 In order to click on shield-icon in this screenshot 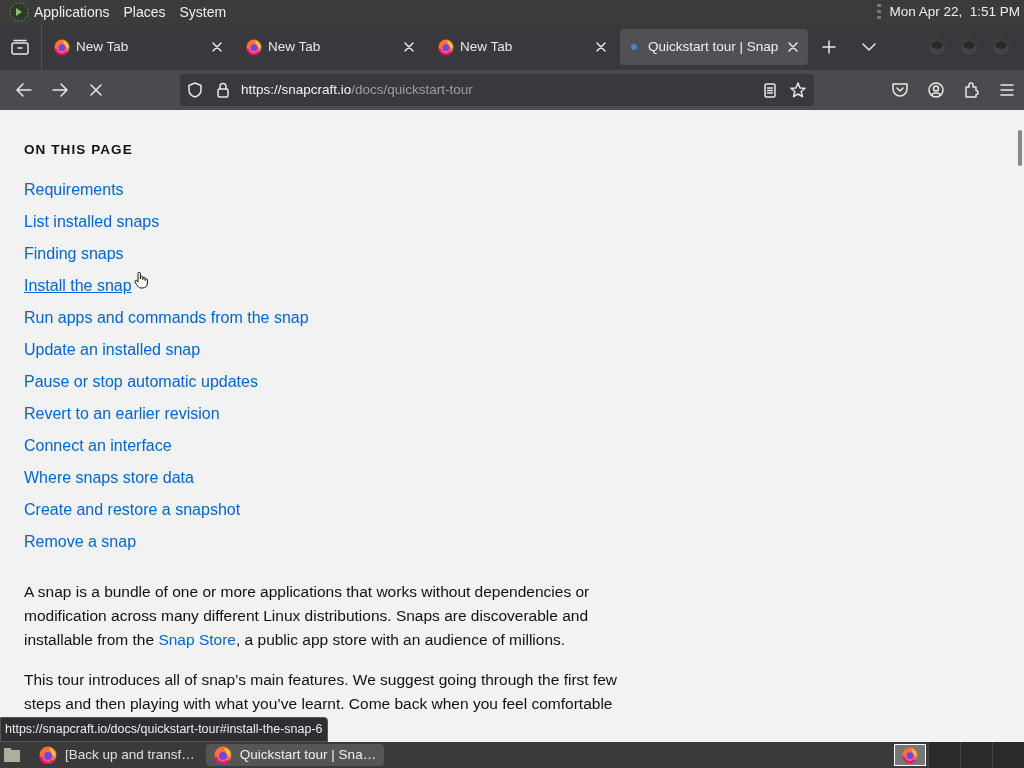, I will do `click(195, 90)`.